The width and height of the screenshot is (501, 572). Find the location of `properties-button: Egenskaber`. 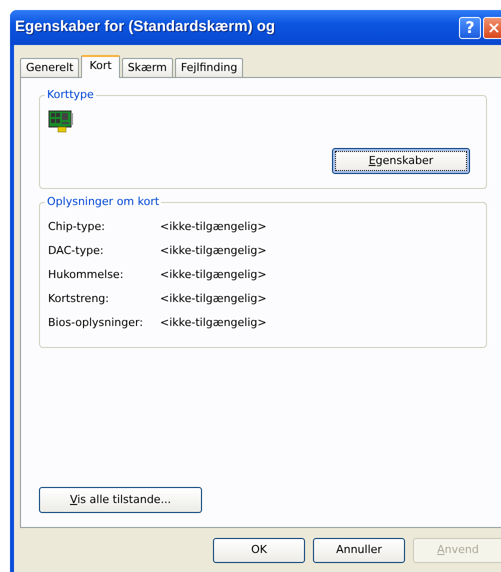

properties-button: Egenskaber is located at coordinates (401, 161).